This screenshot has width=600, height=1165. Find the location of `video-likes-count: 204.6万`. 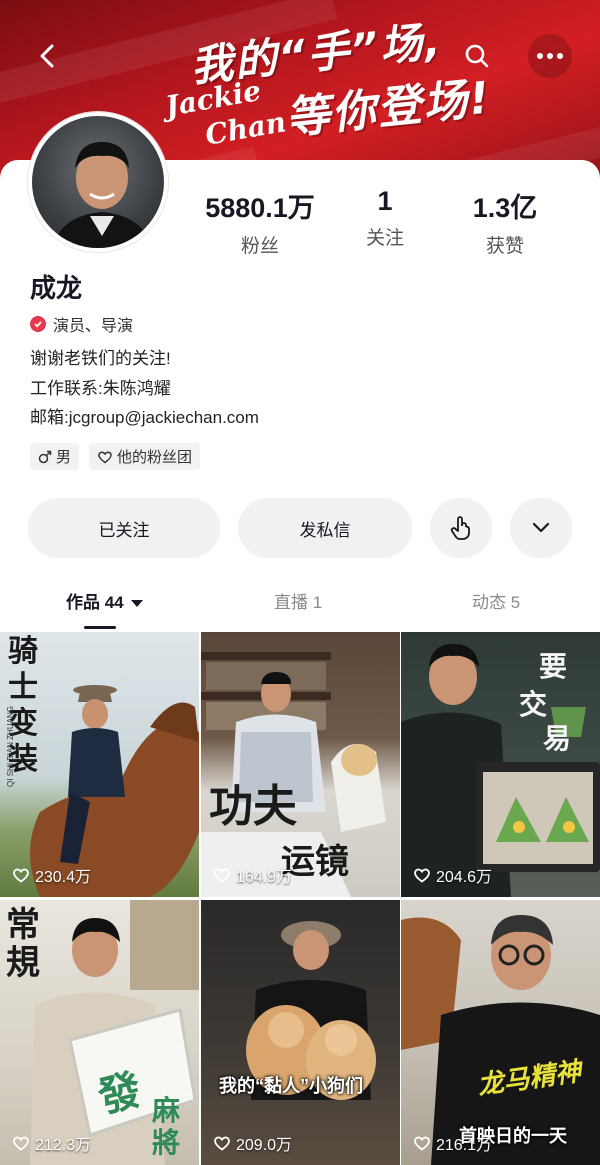

video-likes-count: 204.6万 is located at coordinates (464, 877).